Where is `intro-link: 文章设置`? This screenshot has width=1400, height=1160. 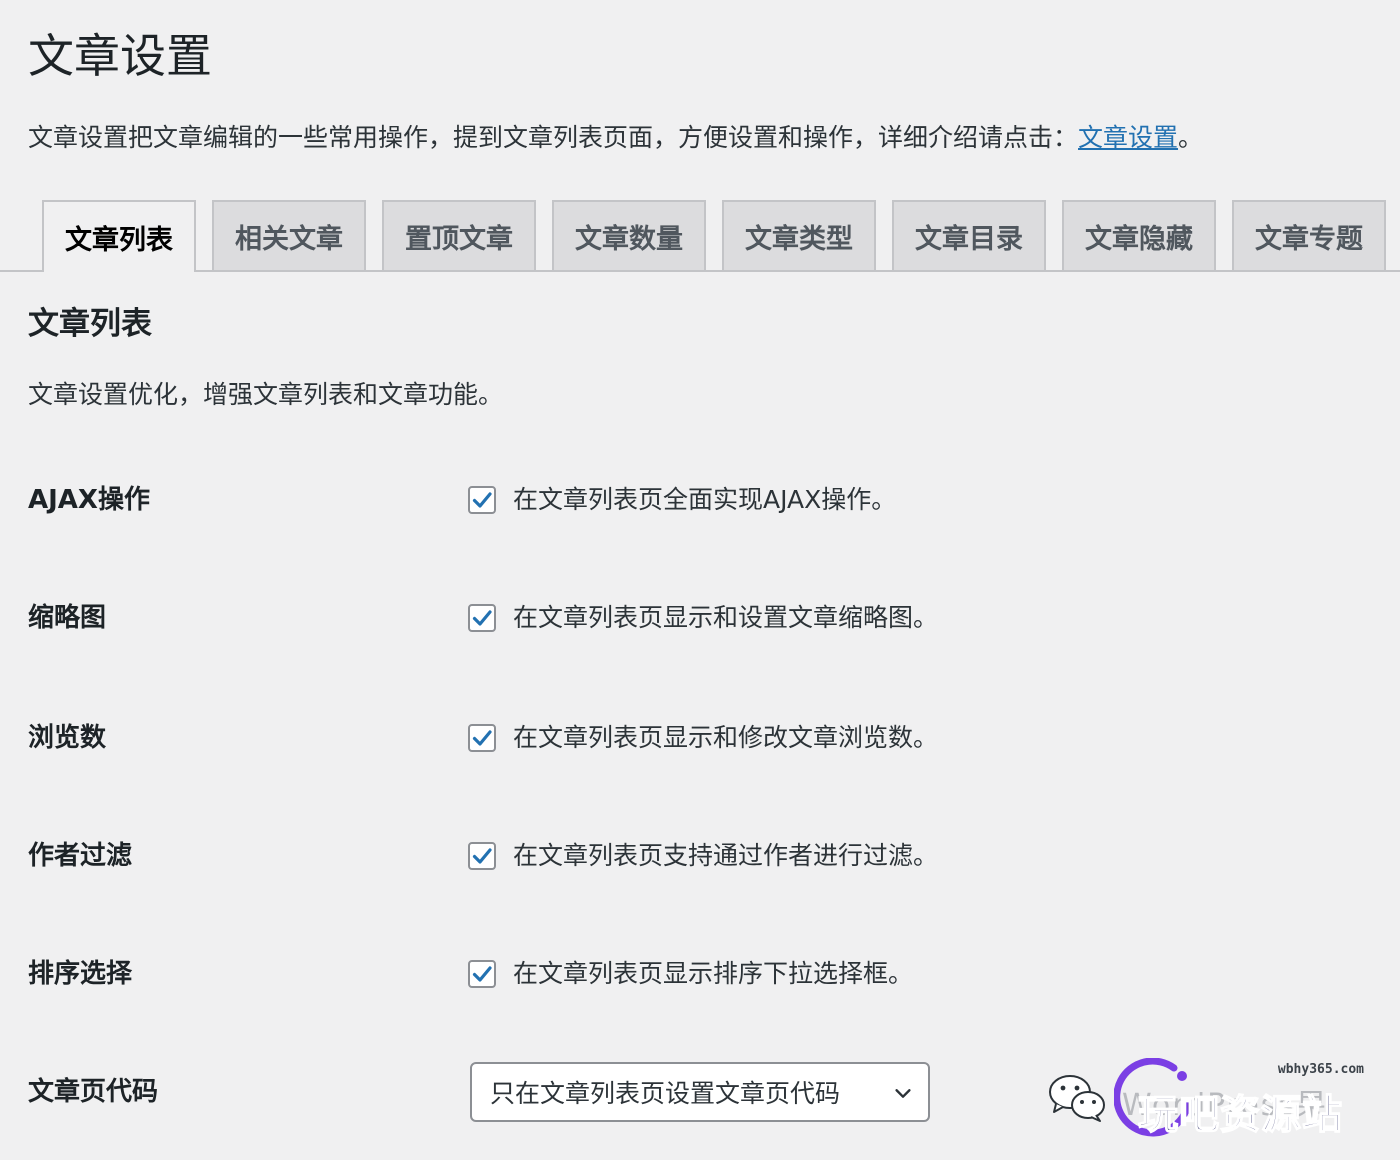 intro-link: 文章设置 is located at coordinates (1128, 137).